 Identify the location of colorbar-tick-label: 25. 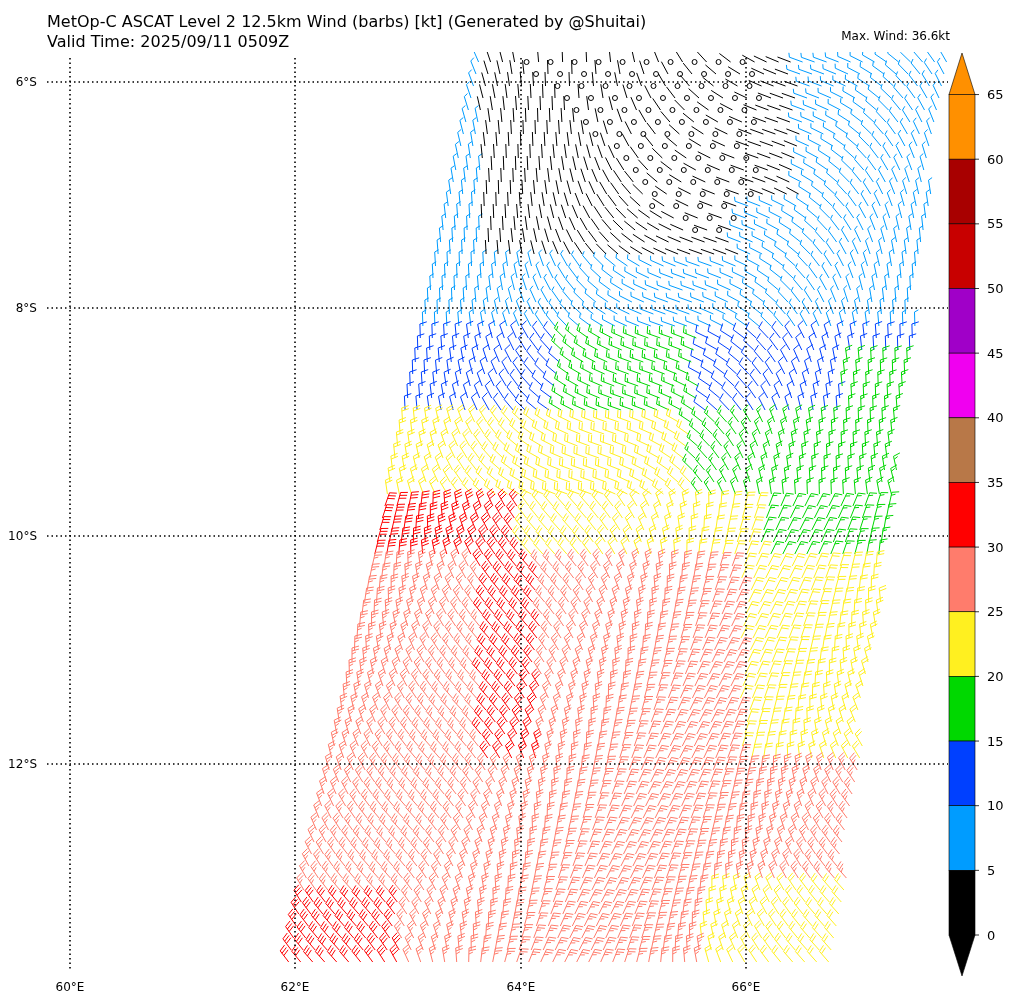
(995, 612).